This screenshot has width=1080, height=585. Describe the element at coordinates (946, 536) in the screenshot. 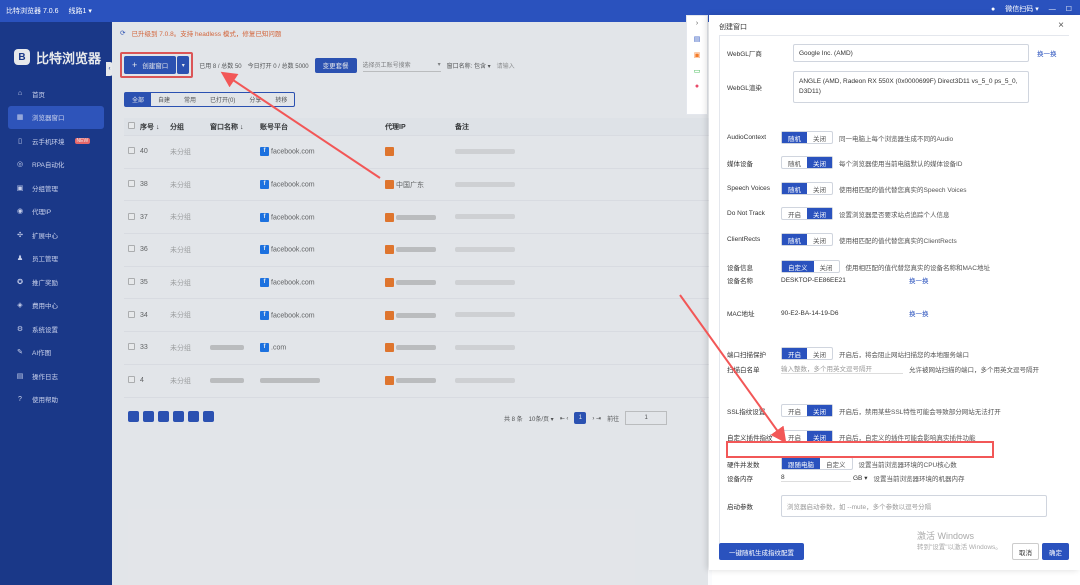

I see `watermark-line1: 激活 Windows` at that location.